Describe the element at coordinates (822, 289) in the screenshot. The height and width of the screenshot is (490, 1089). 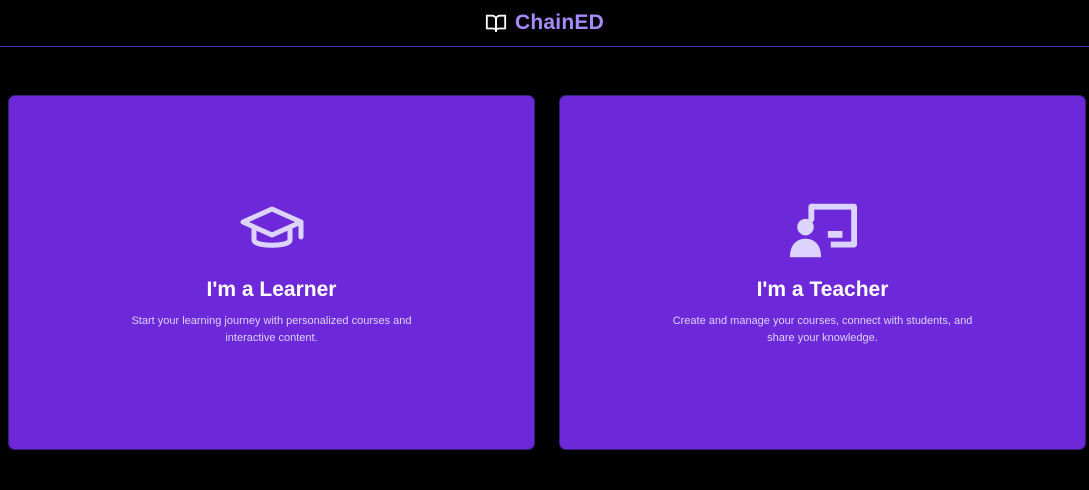
I see `teacher-title: I'm a Teacher` at that location.